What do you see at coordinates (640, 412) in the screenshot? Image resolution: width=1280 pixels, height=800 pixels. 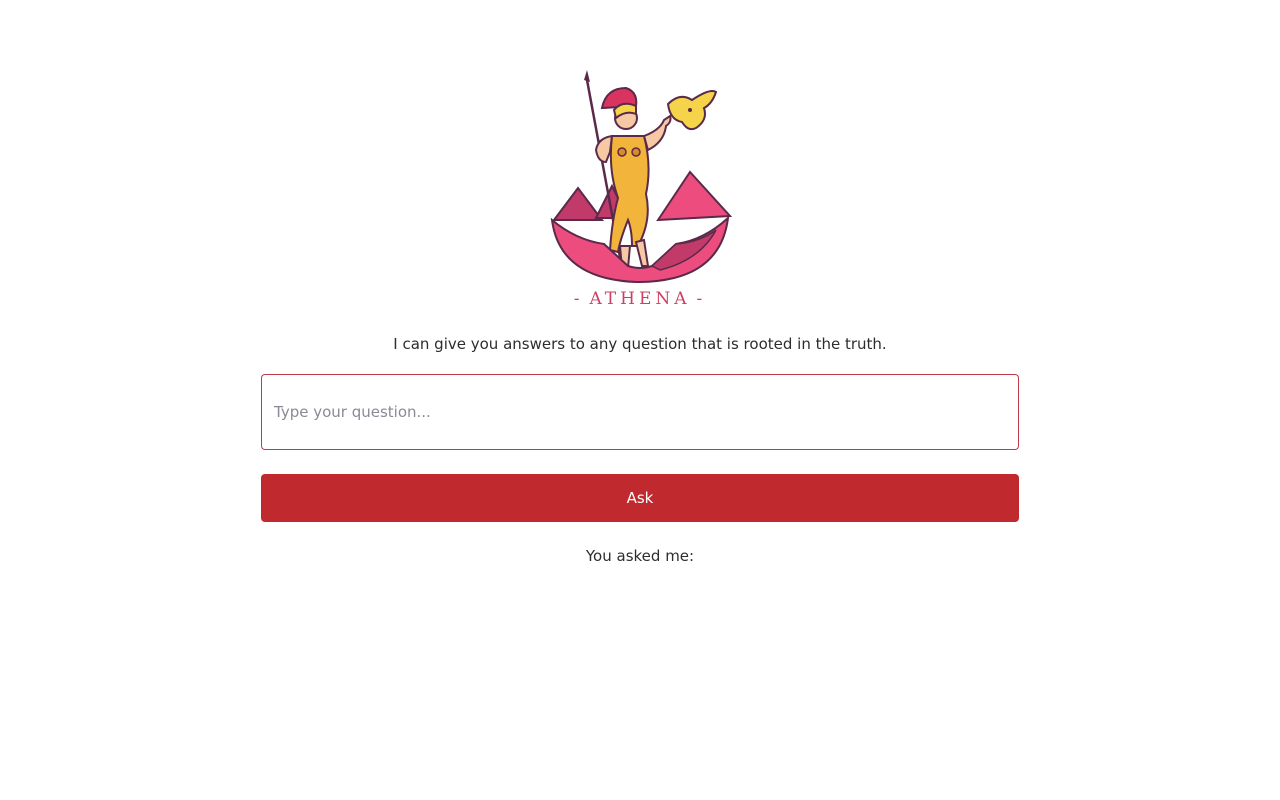 I see `question-input` at bounding box center [640, 412].